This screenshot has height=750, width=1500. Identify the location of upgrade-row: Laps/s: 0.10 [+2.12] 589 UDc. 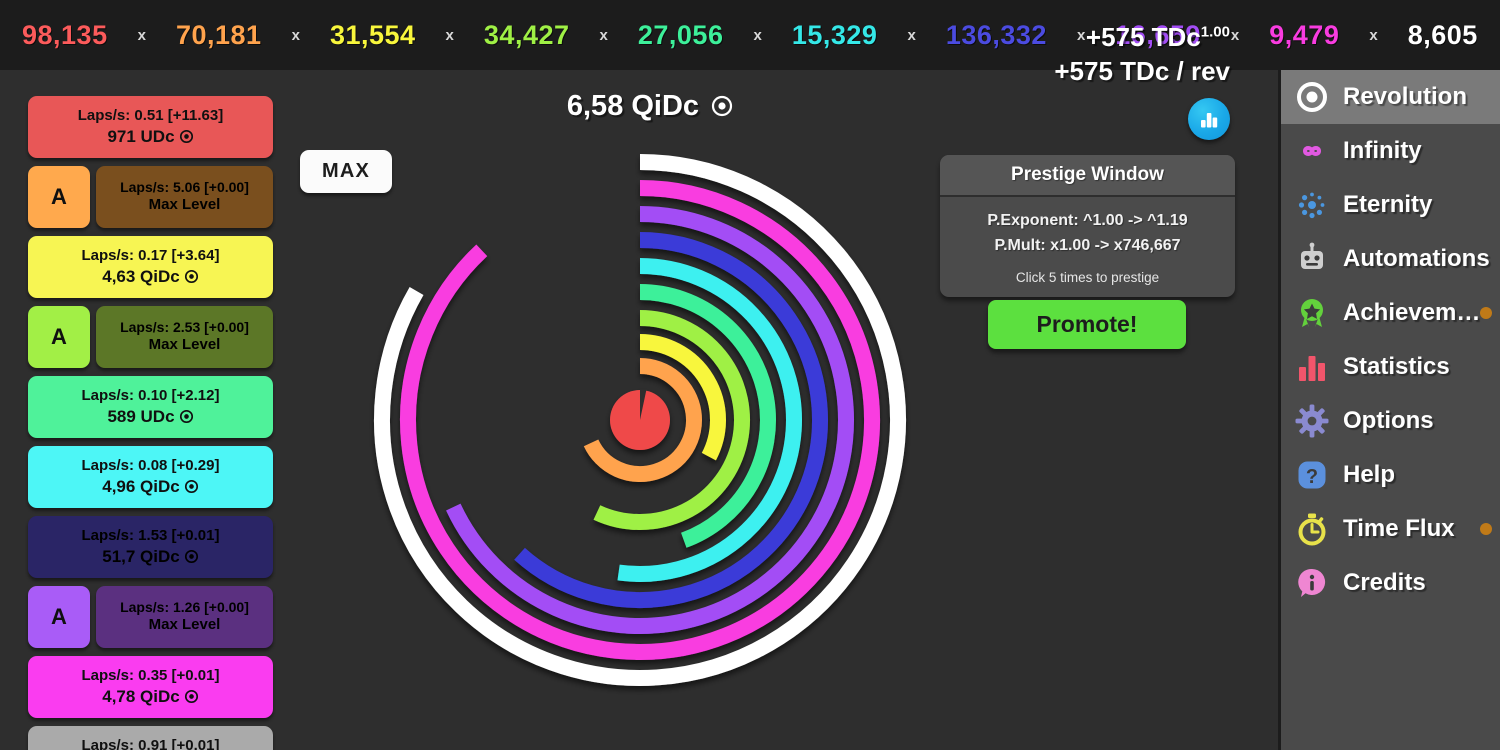
(164, 407).